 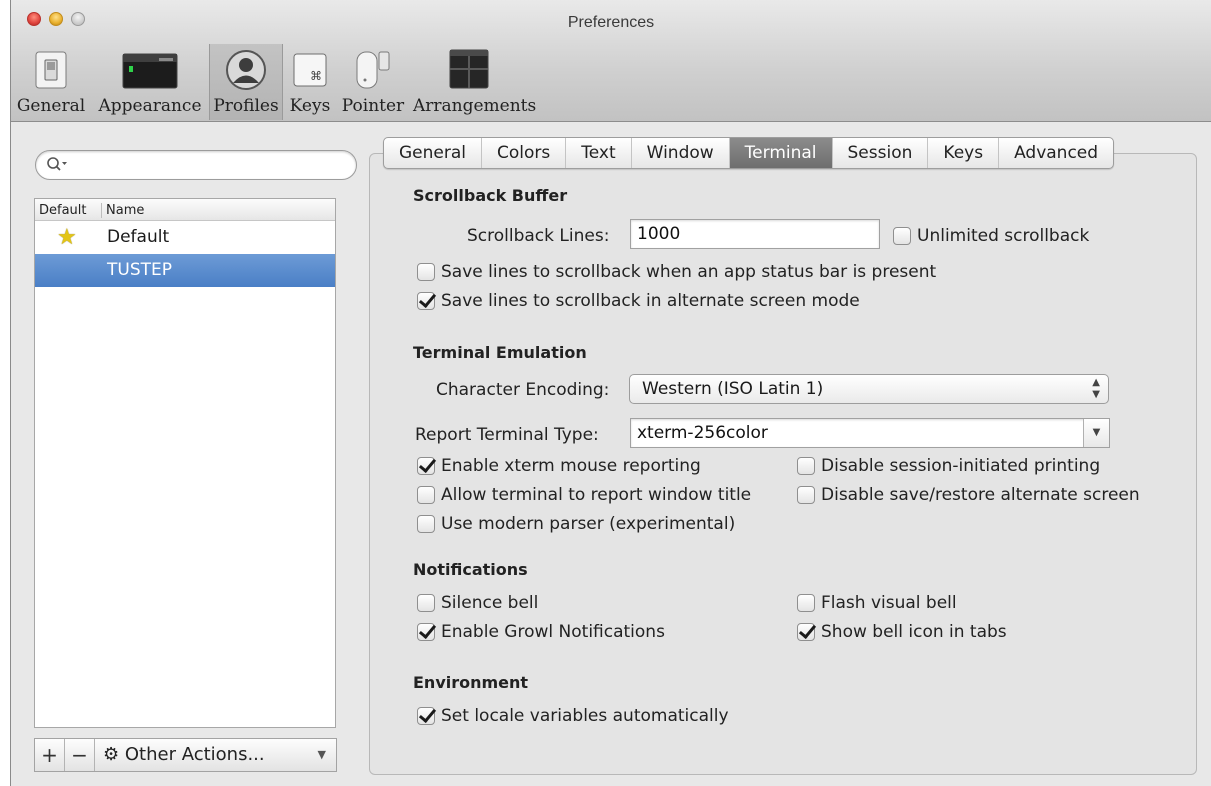 I want to click on locale-variables-label: Set locale variables automatically, so click(x=585, y=716).